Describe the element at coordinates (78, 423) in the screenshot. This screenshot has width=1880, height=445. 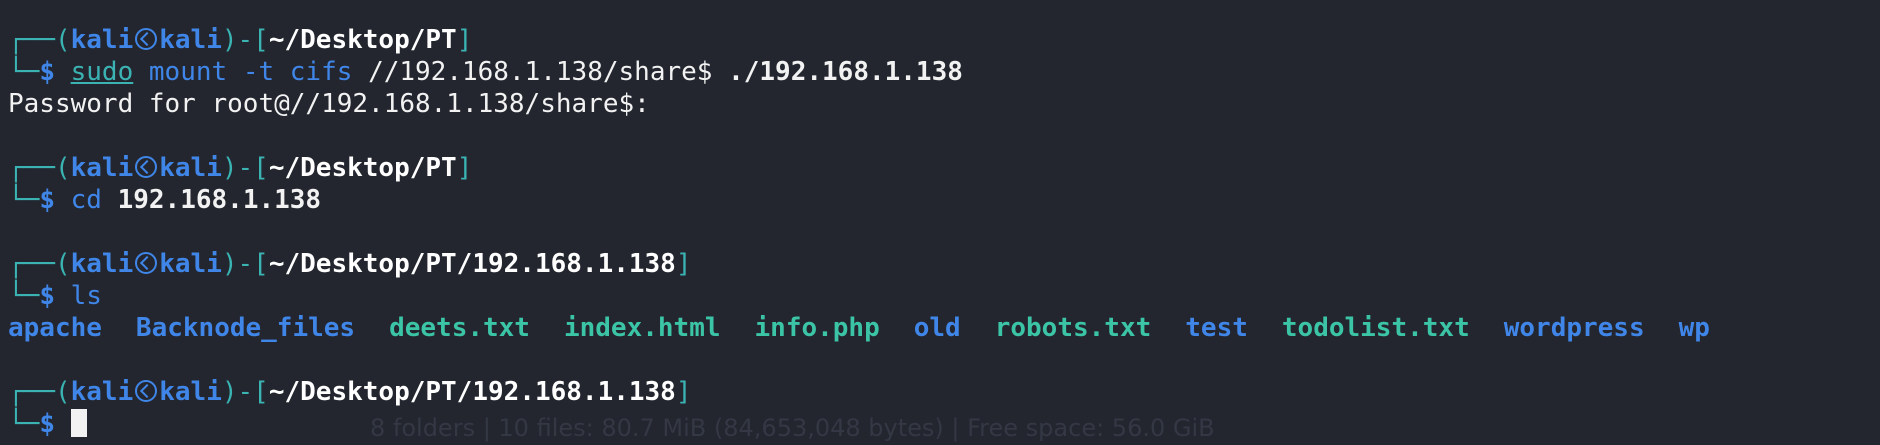
I see `text-cursor` at that location.